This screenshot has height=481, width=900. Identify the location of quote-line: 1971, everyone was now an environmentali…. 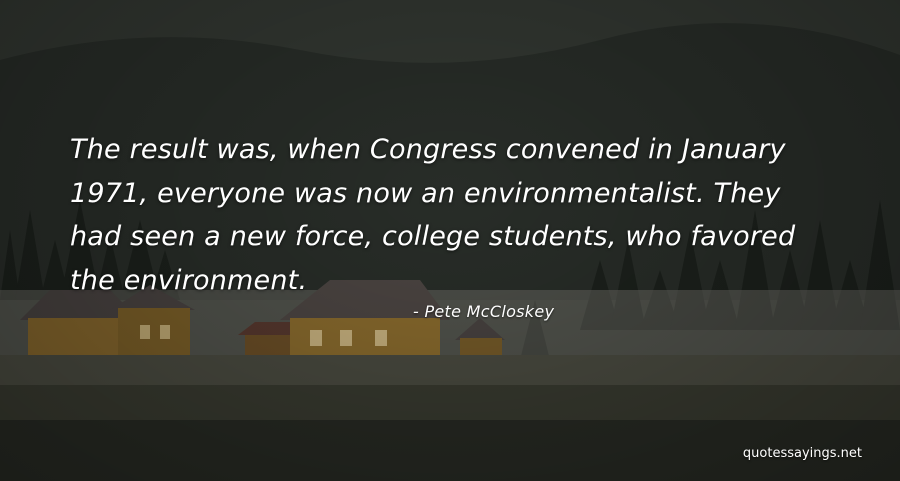
(425, 193).